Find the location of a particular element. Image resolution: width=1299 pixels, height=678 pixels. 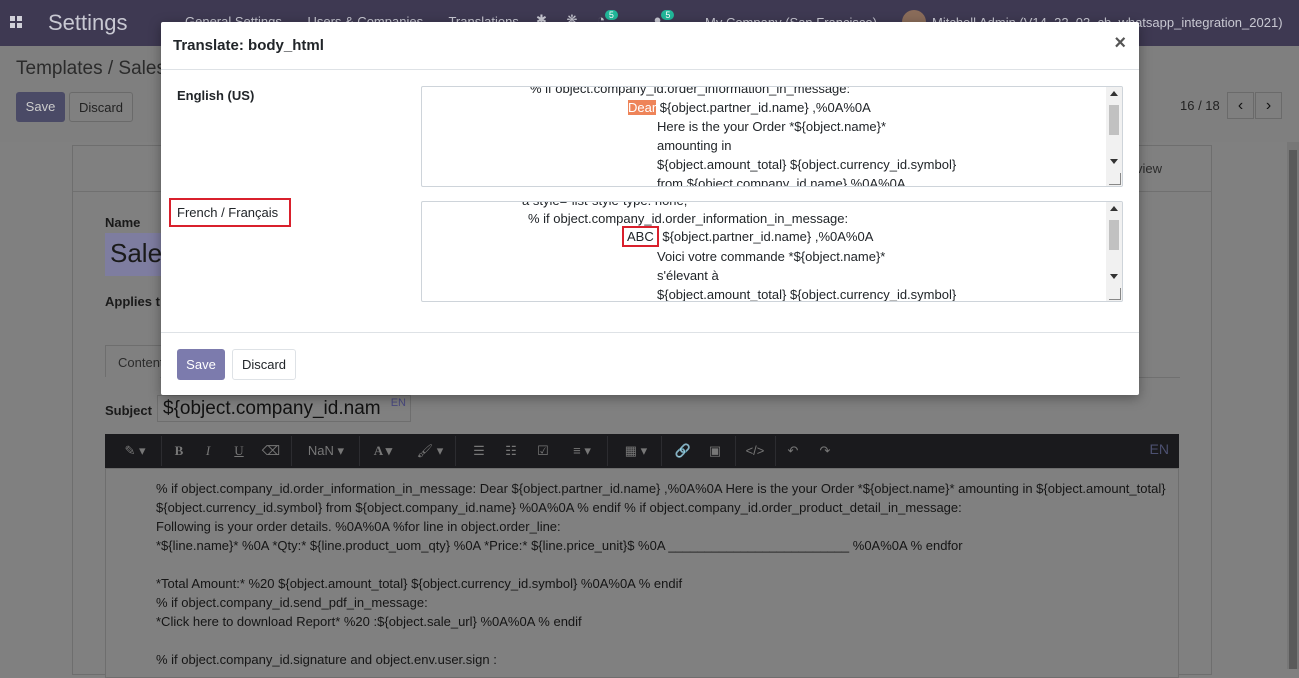

subject-value: ${object.company_id.nam is located at coordinates (272, 408).